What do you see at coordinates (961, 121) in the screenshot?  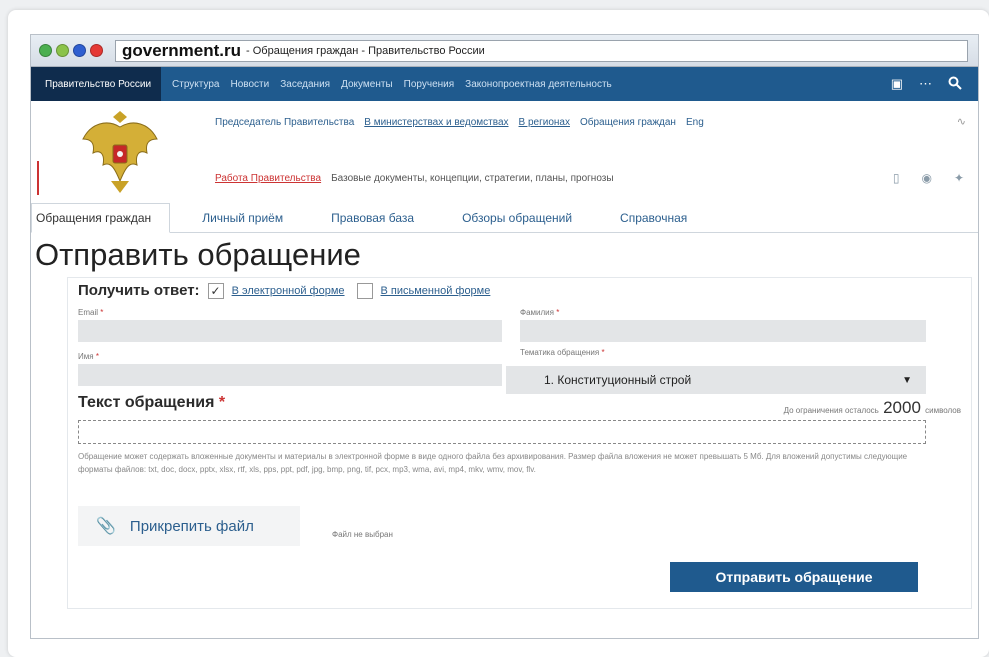 I see `rss-icon: ∿` at bounding box center [961, 121].